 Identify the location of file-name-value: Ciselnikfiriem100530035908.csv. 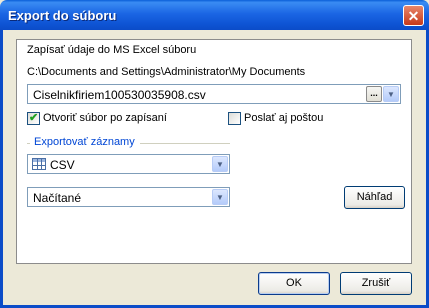
(119, 95).